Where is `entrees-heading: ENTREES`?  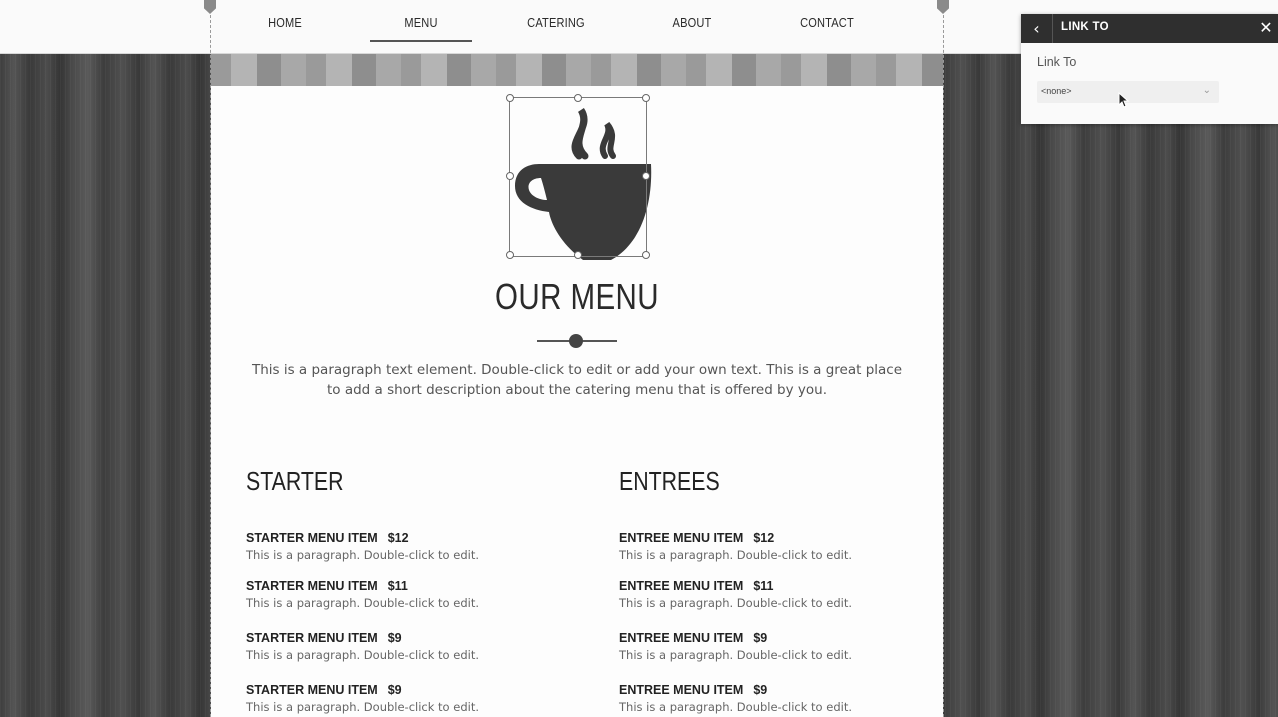 entrees-heading: ENTREES is located at coordinates (742, 488).